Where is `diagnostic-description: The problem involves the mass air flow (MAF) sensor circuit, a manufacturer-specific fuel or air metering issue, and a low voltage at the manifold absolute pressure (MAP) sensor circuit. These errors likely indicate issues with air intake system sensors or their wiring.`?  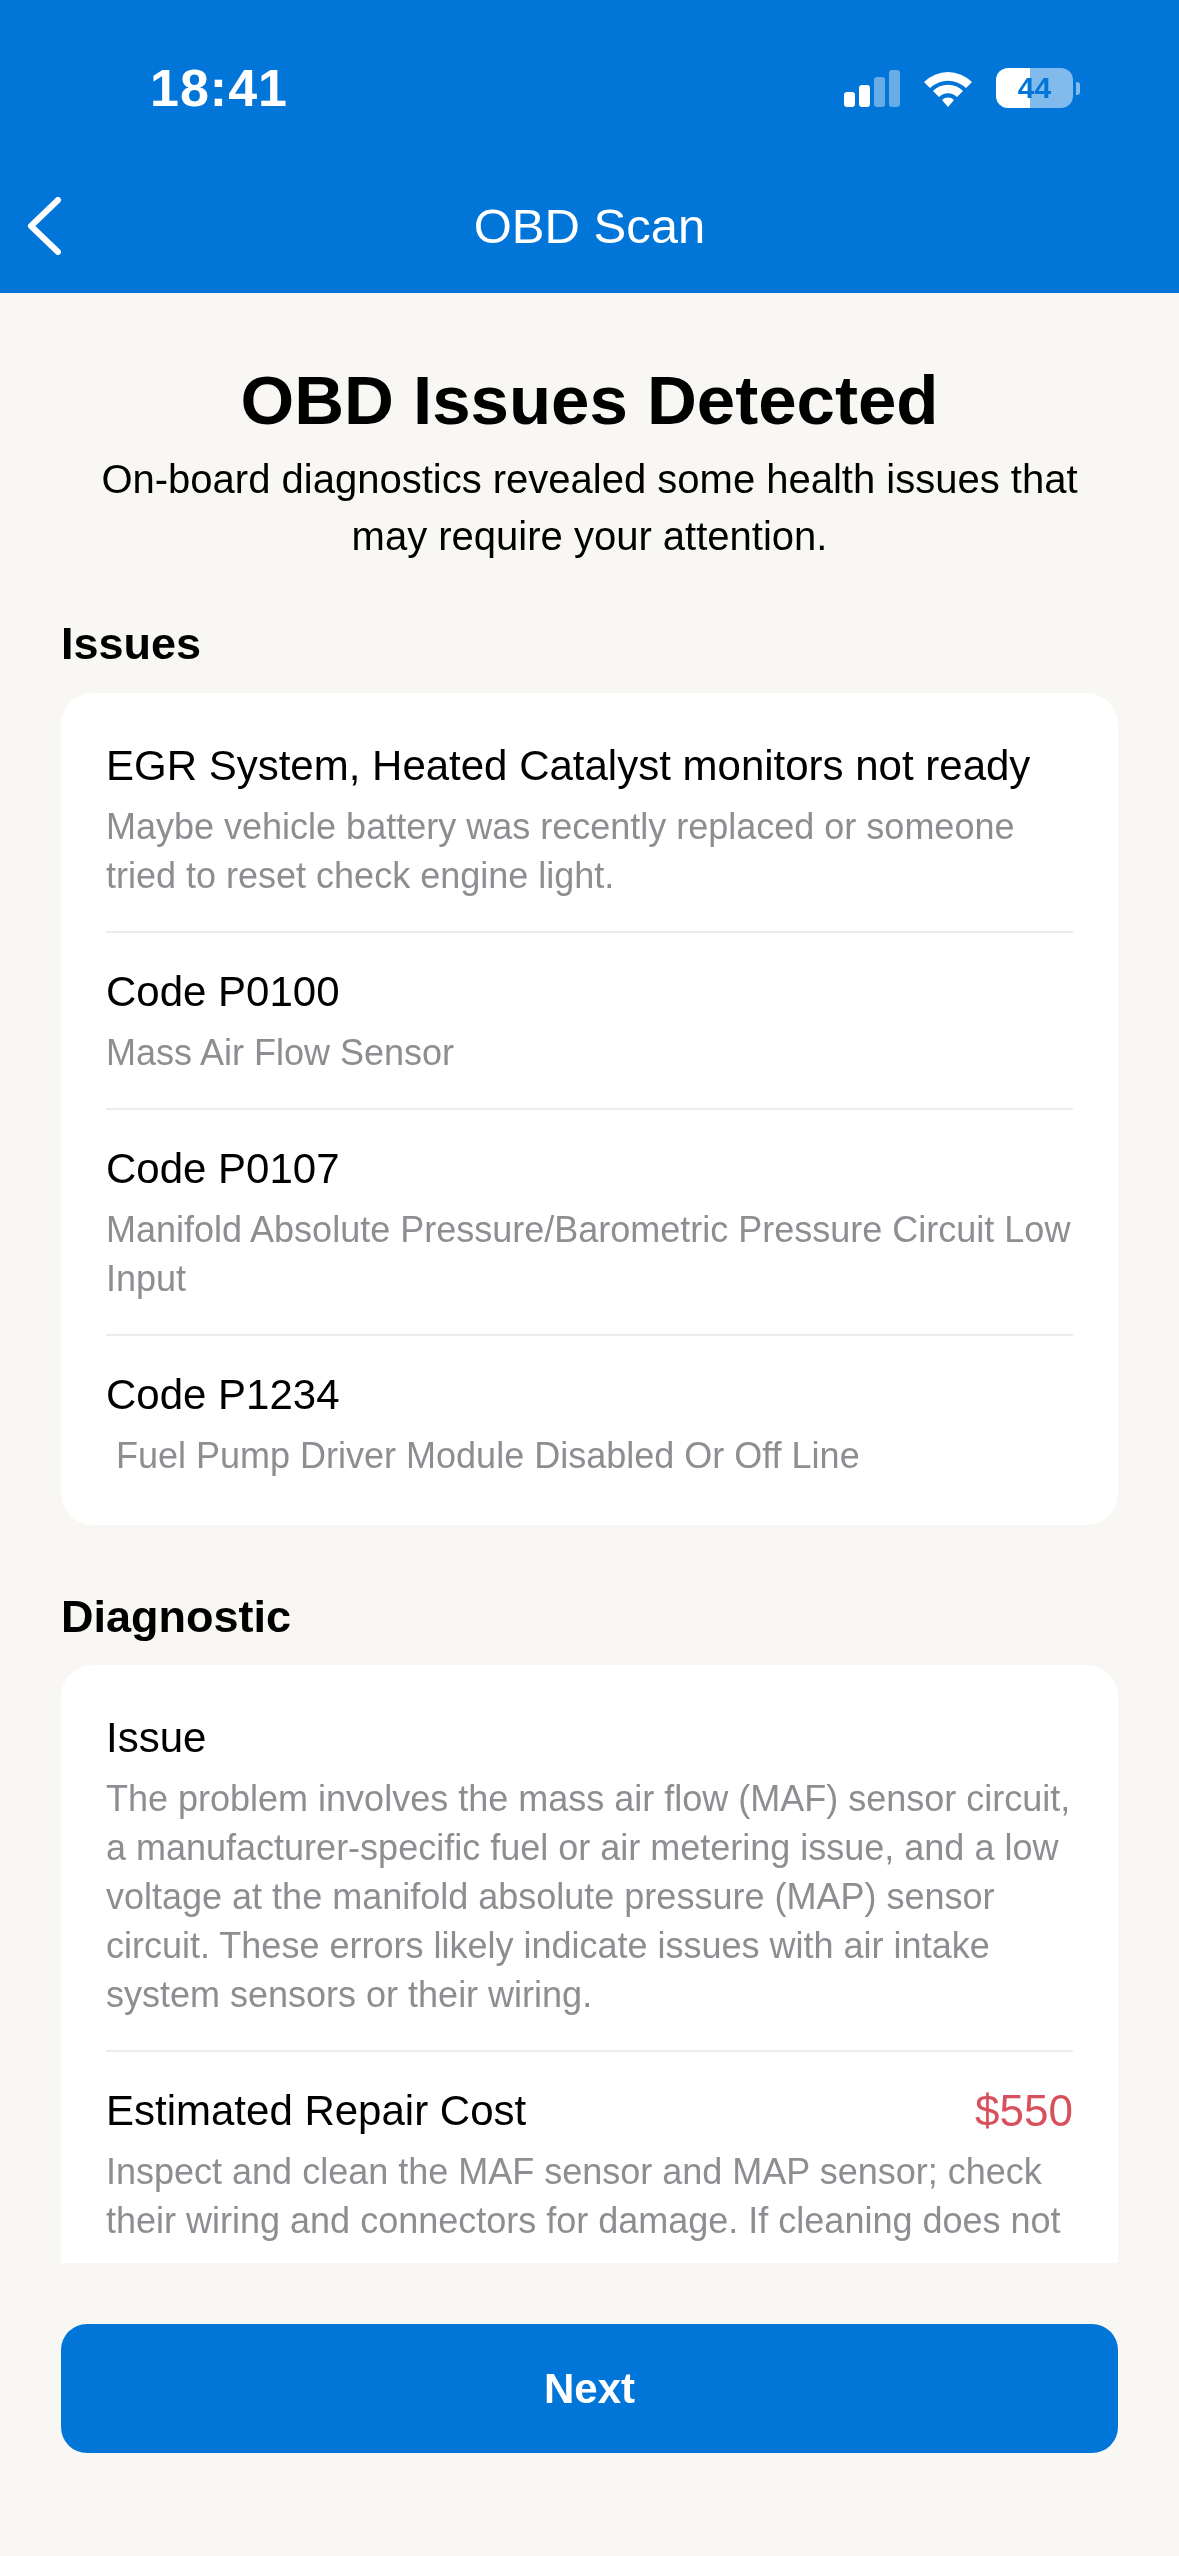 diagnostic-description: The problem involves the mass air flow (MAF) sensor circuit, a manufacturer-specific fuel or air metering issue, and a low voltage at the manifold absolute pressure (MAP) sensor circuit. These errors likely indicate issues with air intake system sensors or their wiring. is located at coordinates (589, 1897).